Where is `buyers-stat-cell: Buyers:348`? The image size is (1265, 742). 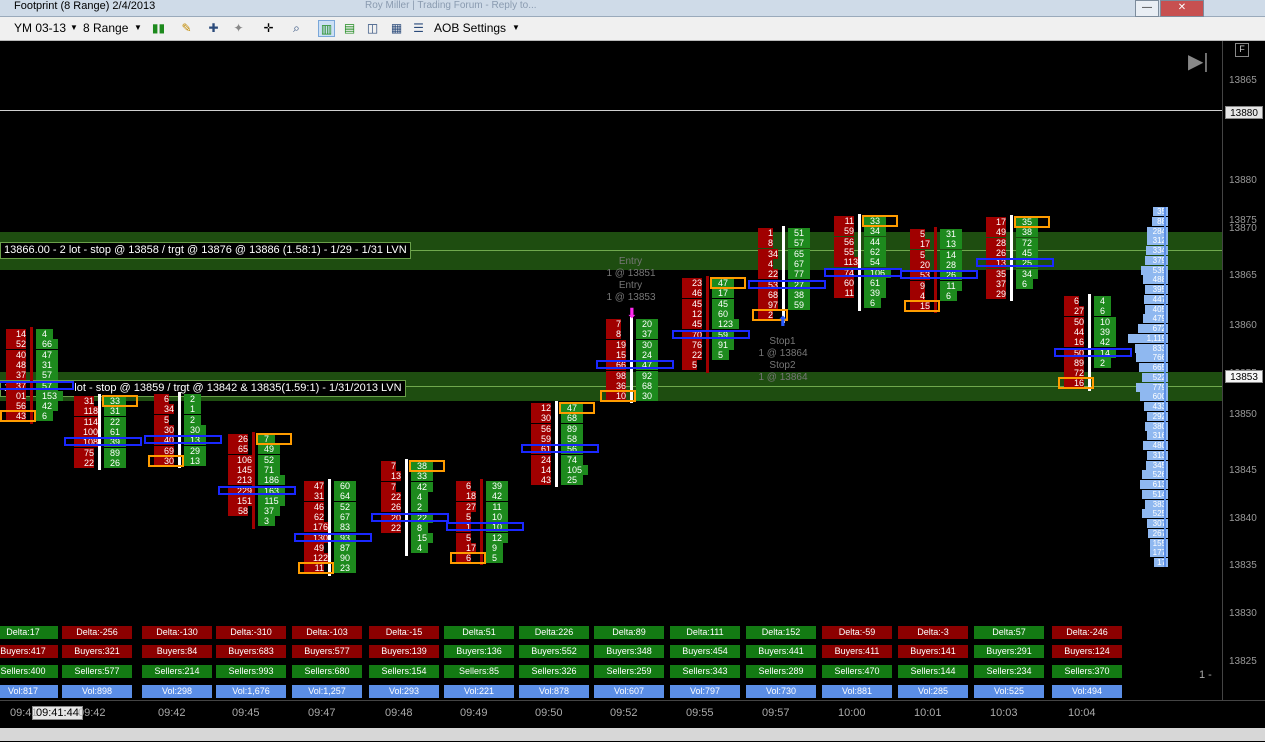
buyers-stat-cell: Buyers:348 is located at coordinates (629, 651).